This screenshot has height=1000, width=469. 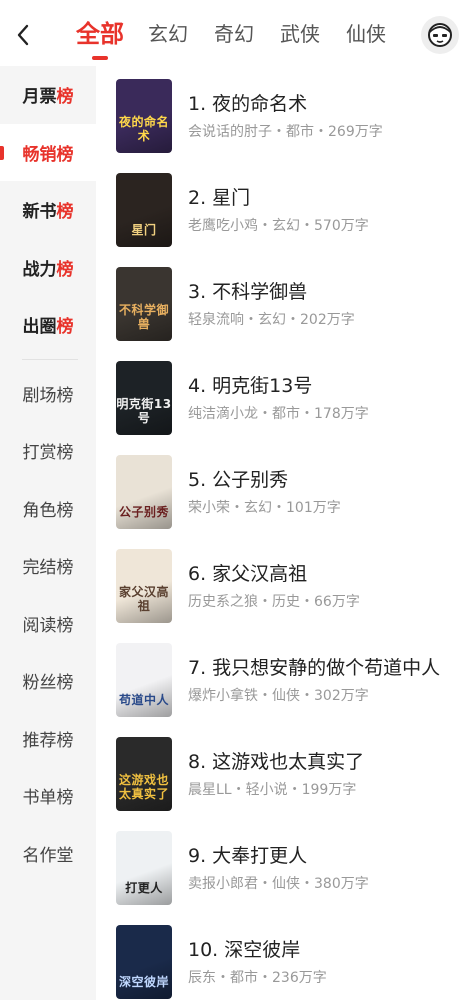 I want to click on book-row: 家父汉高祖 6. 家父汉高祖历史系之狼・历史・66万字, so click(x=282, y=583).